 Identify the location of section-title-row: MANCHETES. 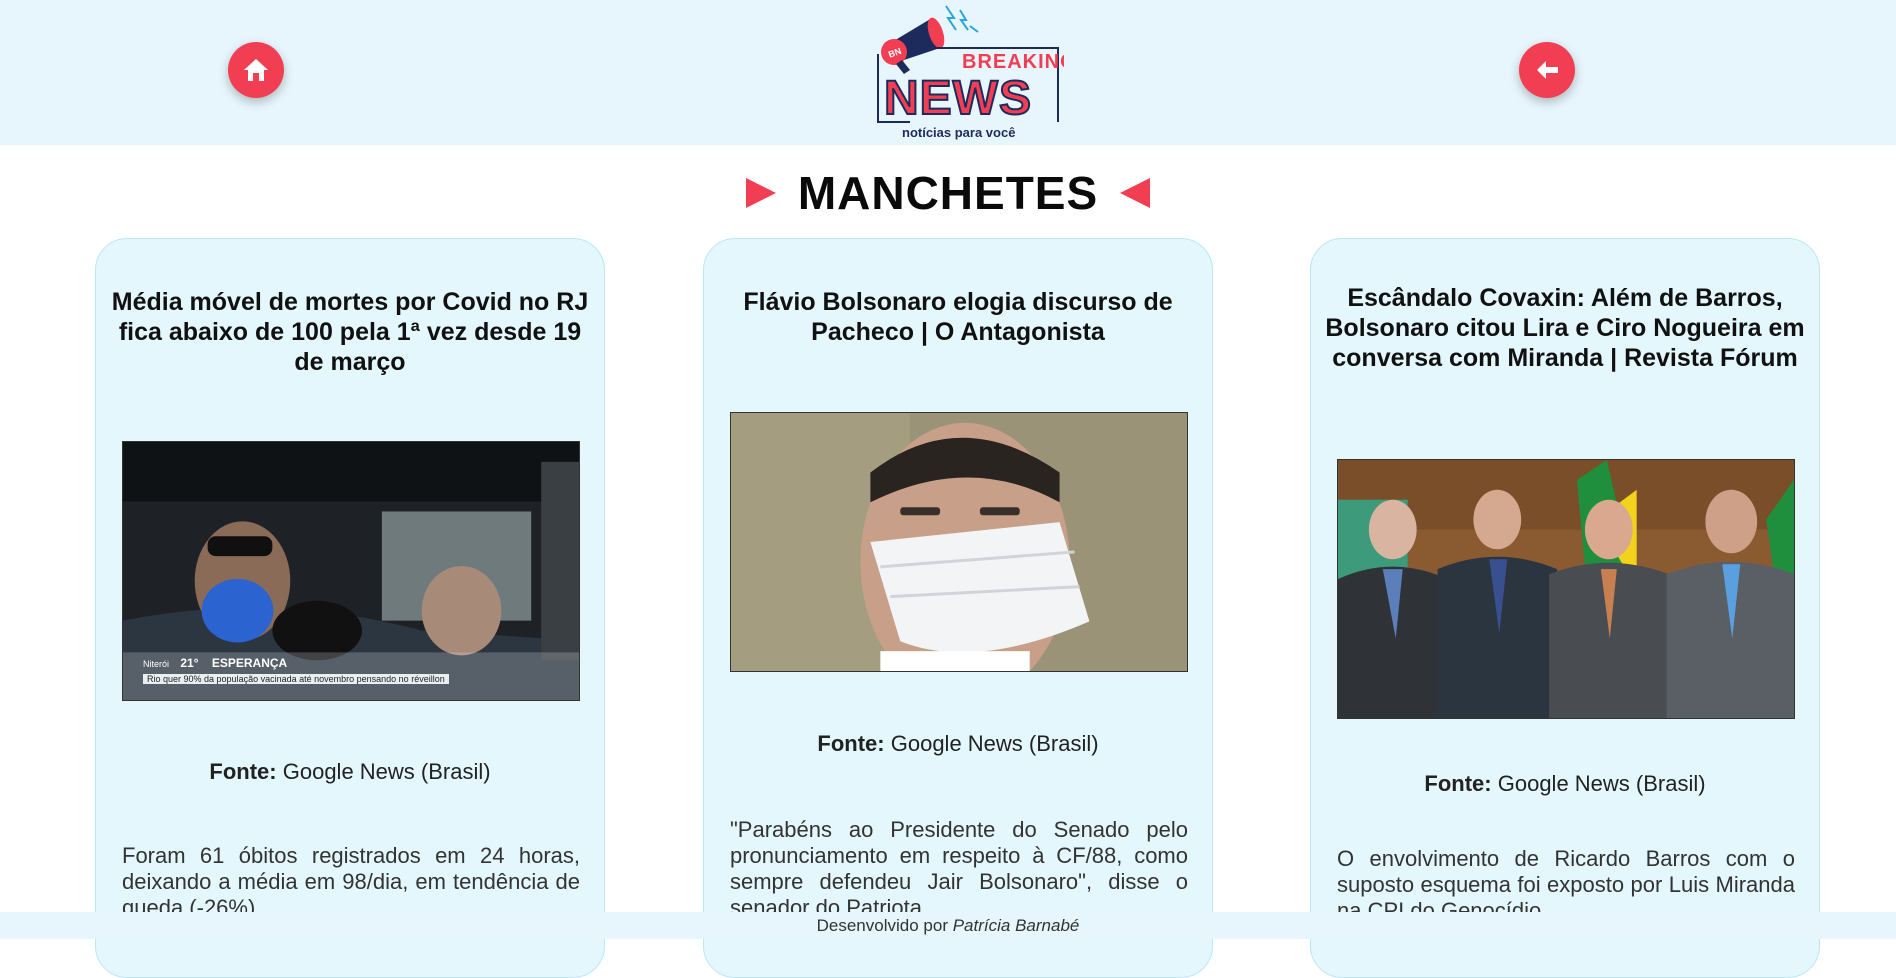
(948, 193).